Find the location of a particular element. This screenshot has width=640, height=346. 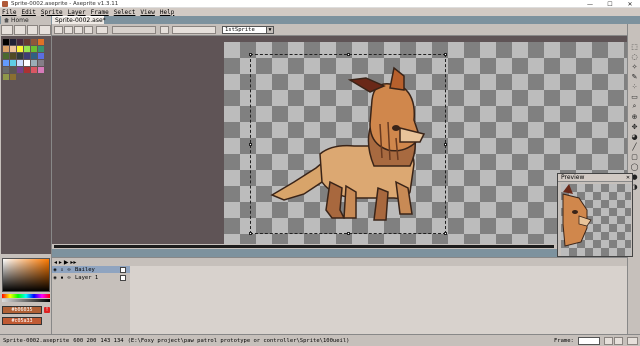

cel-layer1-frame1 is located at coordinates (123, 278).